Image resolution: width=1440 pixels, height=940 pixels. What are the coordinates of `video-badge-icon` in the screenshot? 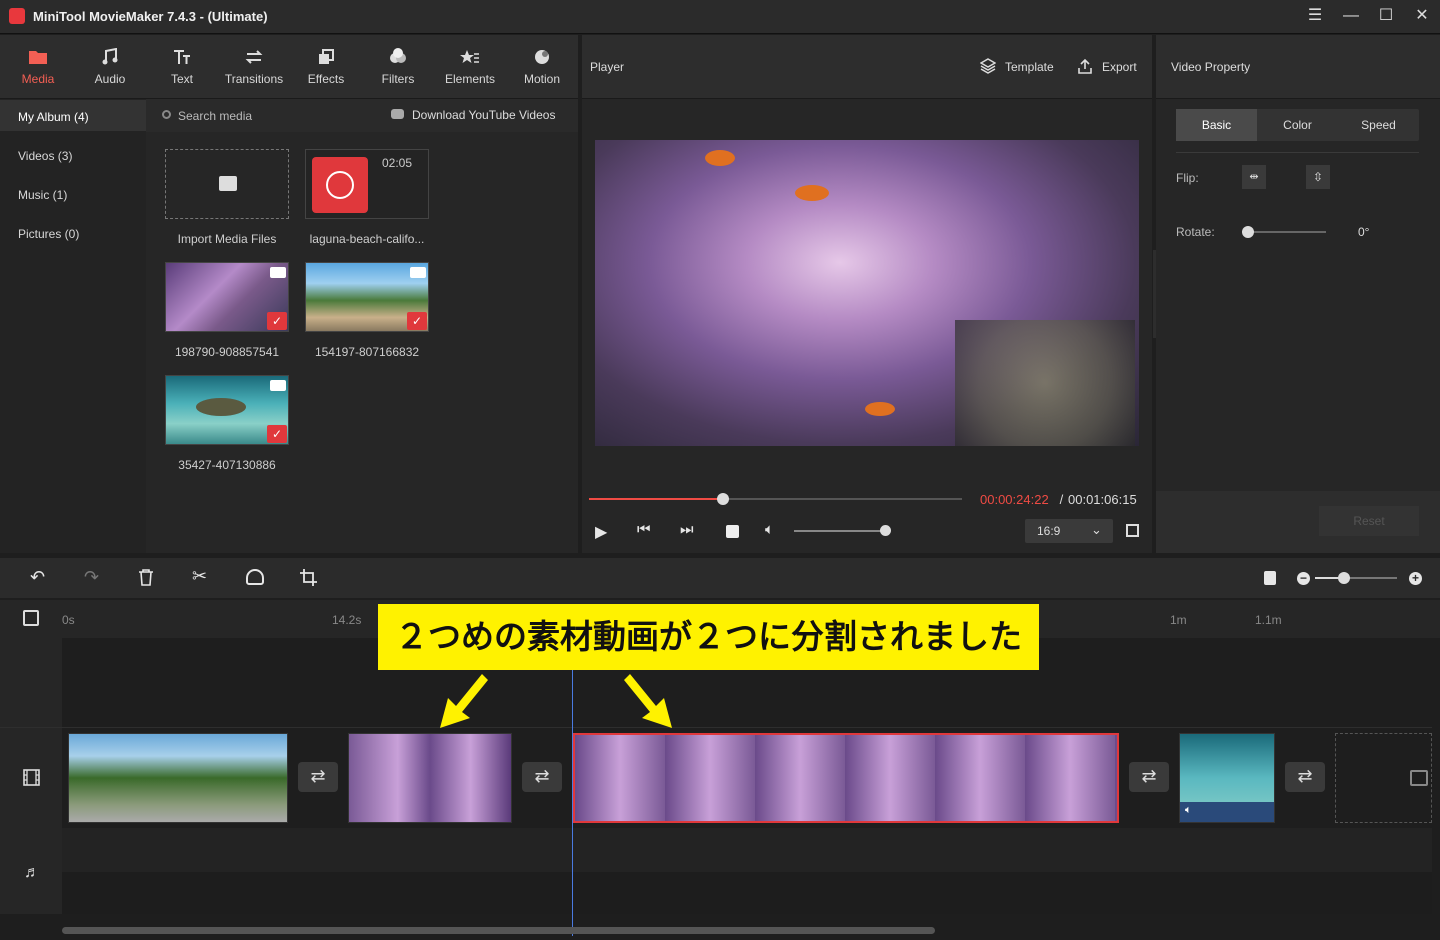 It's located at (418, 272).